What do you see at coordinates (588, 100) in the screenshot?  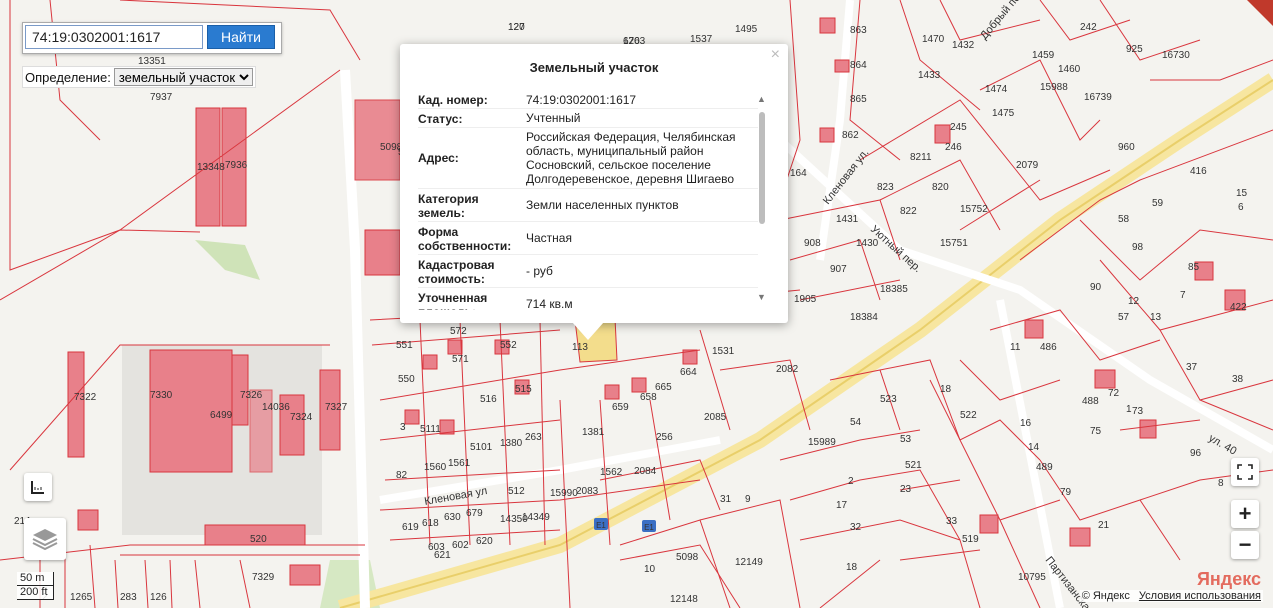 I see `info-row: Кад. номер: 74:19:0302001:1617` at bounding box center [588, 100].